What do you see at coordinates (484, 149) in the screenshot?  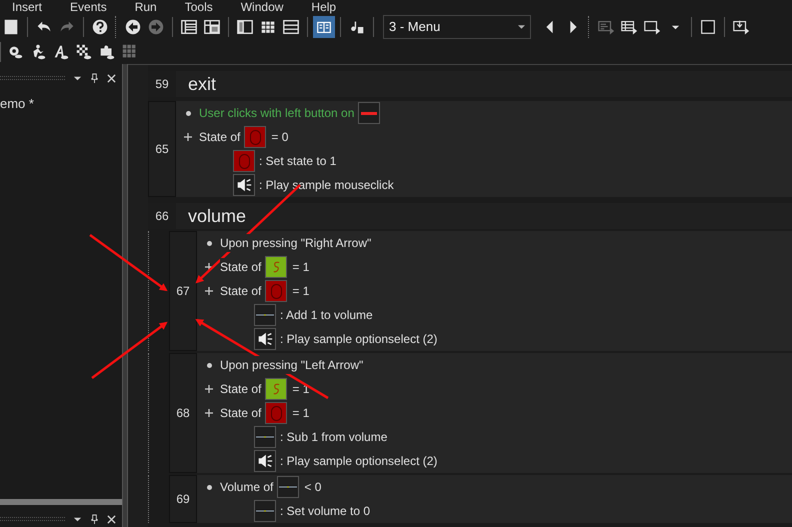 I see `event-card: User clicks with left button on State of = 0 : Set state to 1 : Play sample mouseclick` at bounding box center [484, 149].